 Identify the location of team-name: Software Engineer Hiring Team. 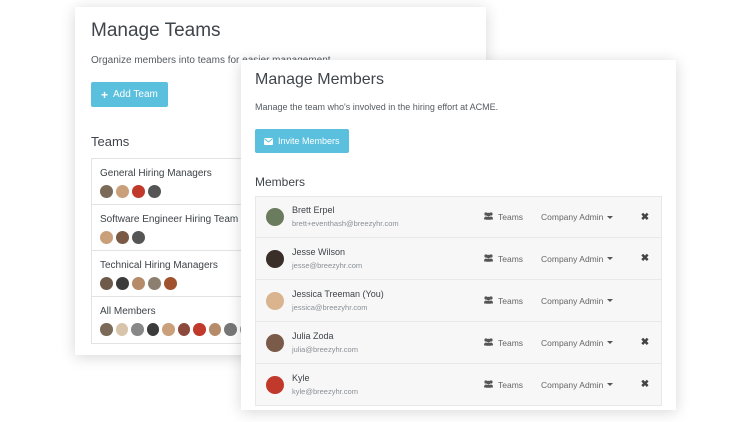
(169, 219).